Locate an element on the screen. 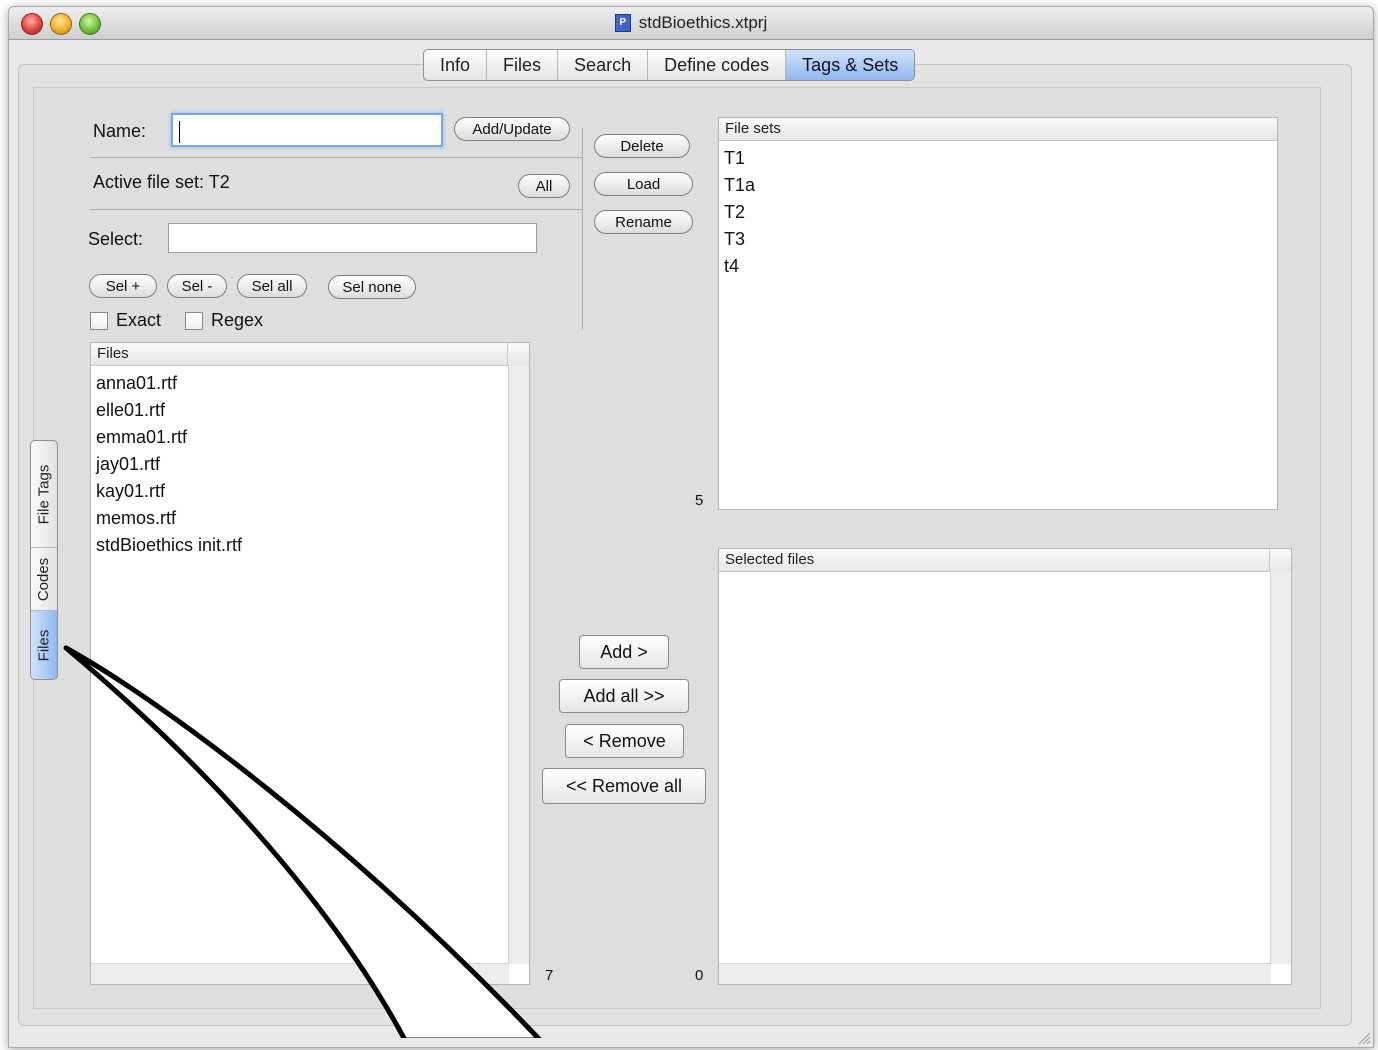  regex-checkbox-label: Regex is located at coordinates (237, 320).